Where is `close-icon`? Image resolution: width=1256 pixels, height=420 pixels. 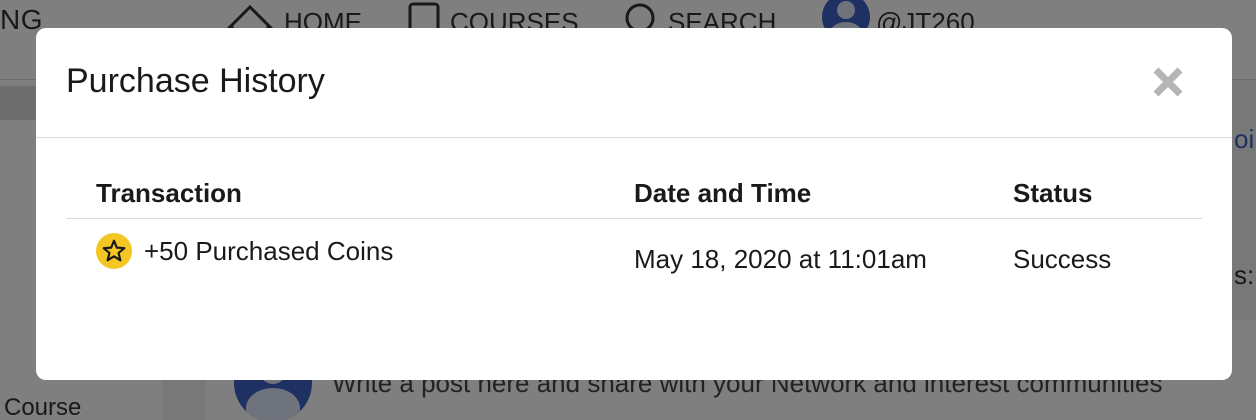 close-icon is located at coordinates (1168, 82).